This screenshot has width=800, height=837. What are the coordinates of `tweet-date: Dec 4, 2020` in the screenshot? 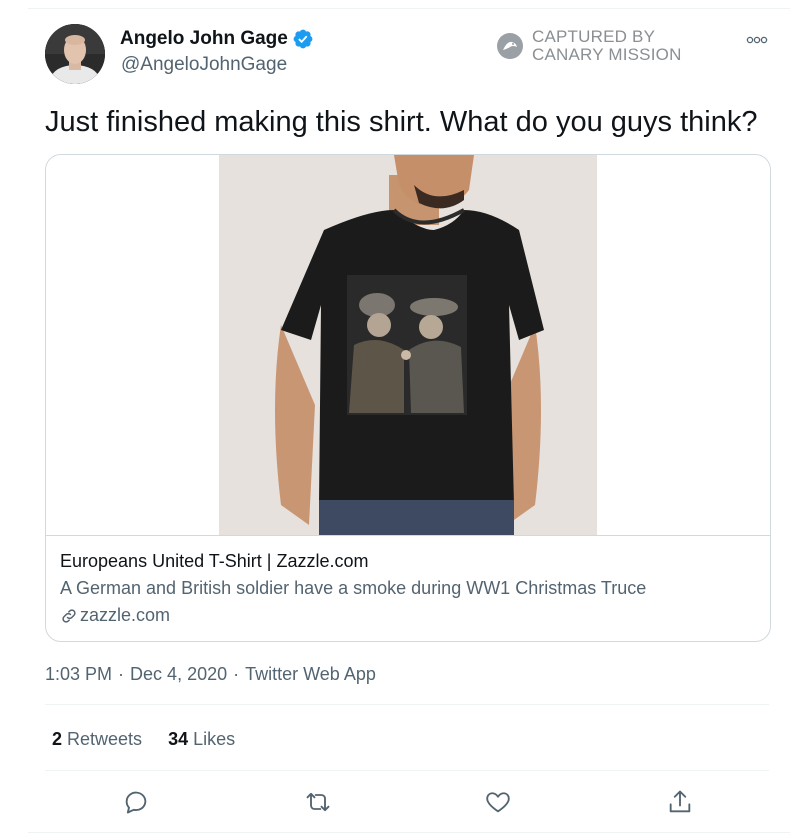 It's located at (178, 674).